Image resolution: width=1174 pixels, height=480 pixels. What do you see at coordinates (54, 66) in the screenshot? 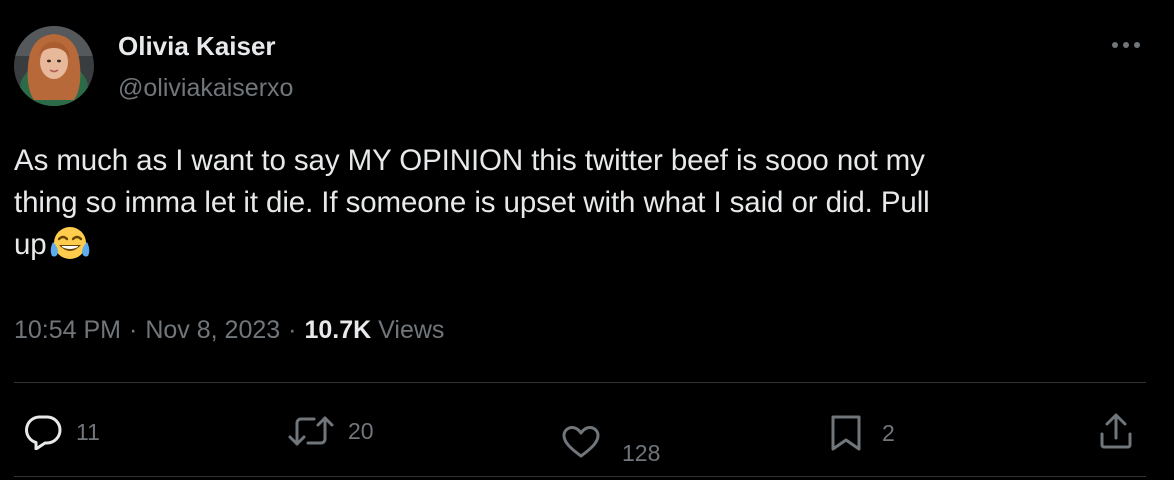
I see `avatar` at bounding box center [54, 66].